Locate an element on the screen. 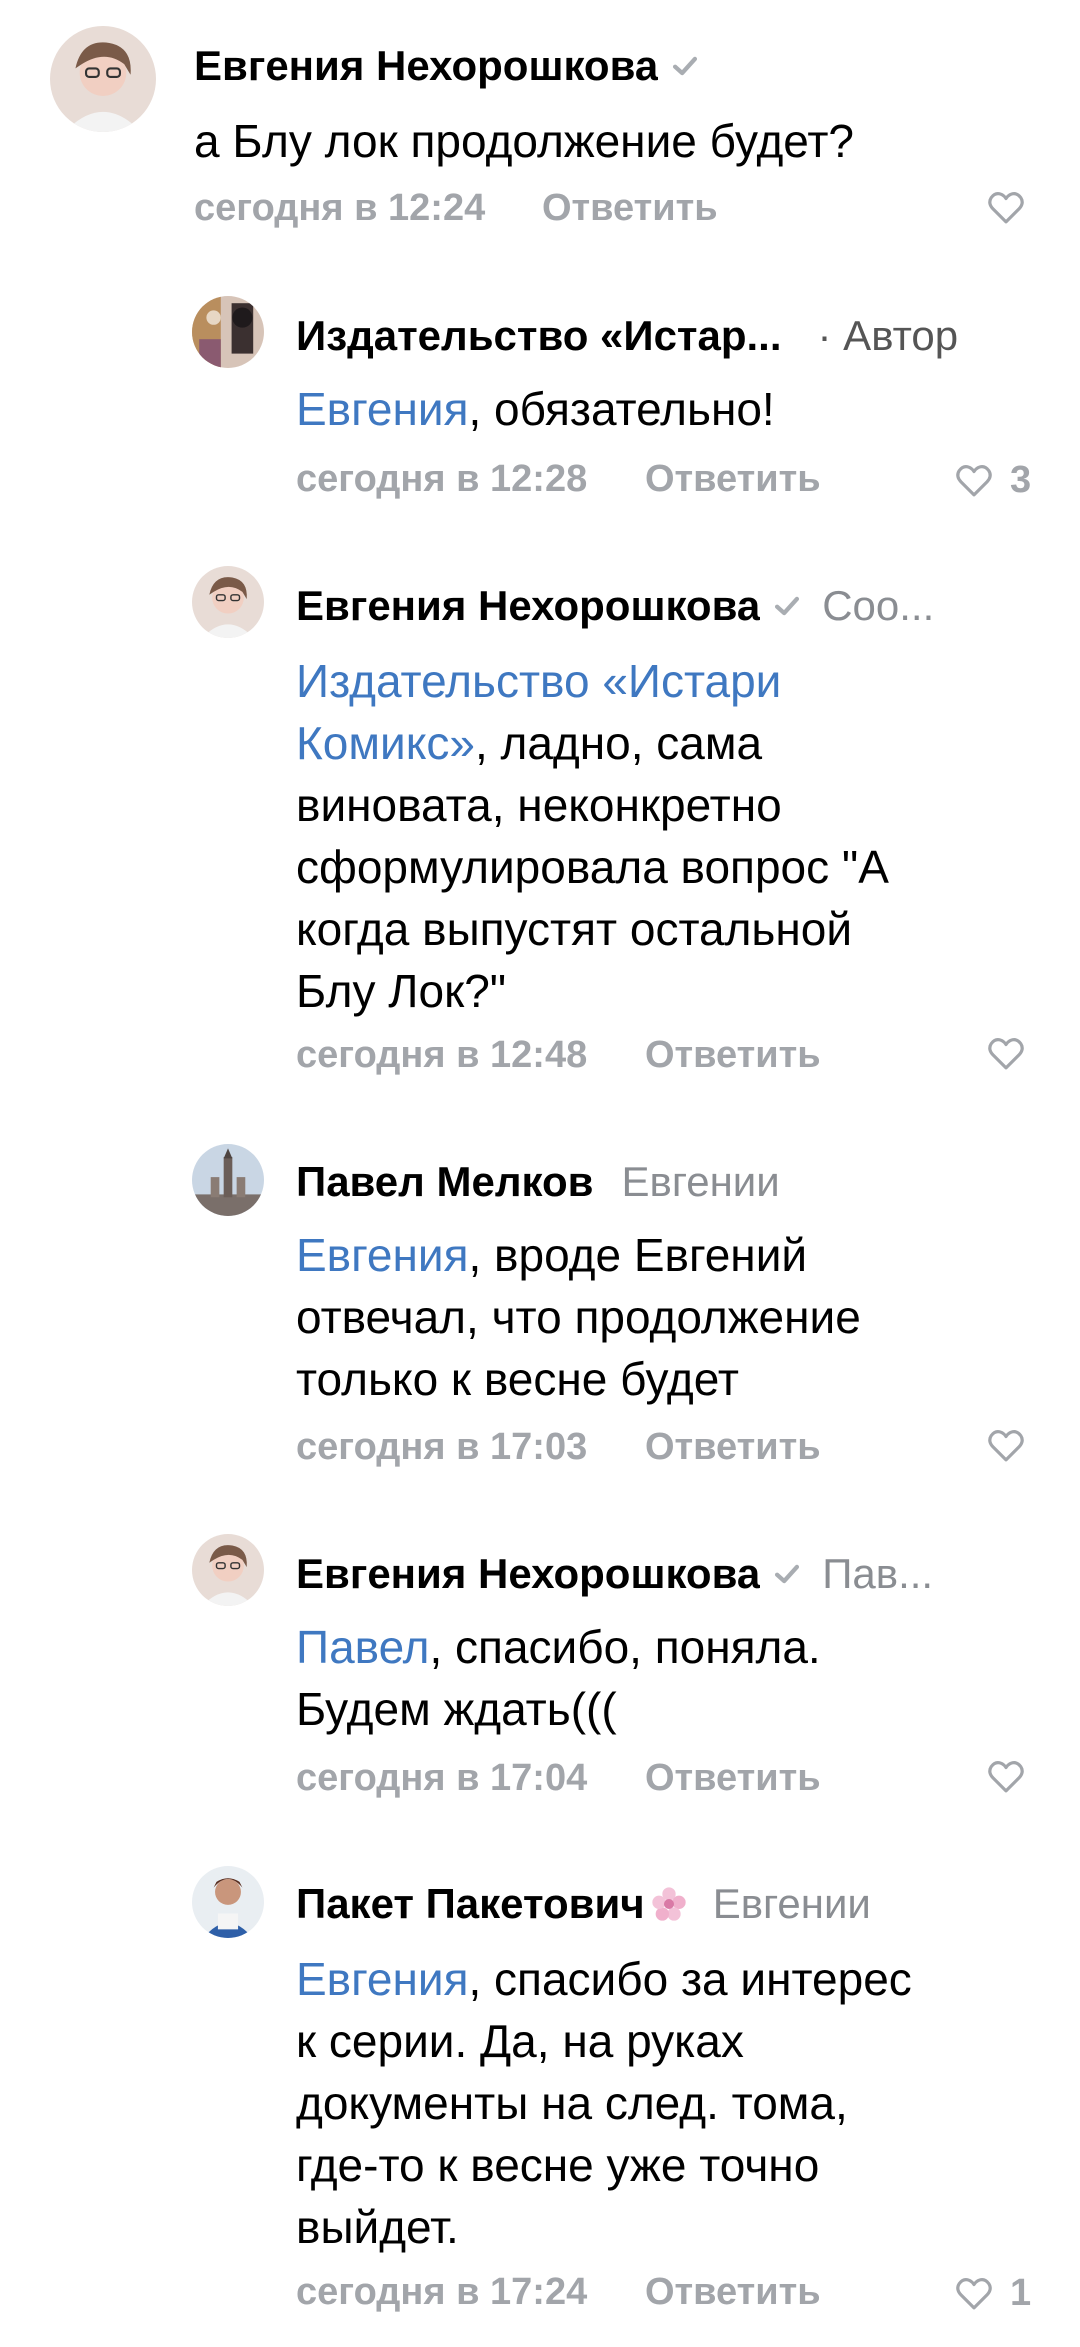 This screenshot has width=1080, height=2347. comment-timestamp: сегодня в 12:48 is located at coordinates (442, 1055).